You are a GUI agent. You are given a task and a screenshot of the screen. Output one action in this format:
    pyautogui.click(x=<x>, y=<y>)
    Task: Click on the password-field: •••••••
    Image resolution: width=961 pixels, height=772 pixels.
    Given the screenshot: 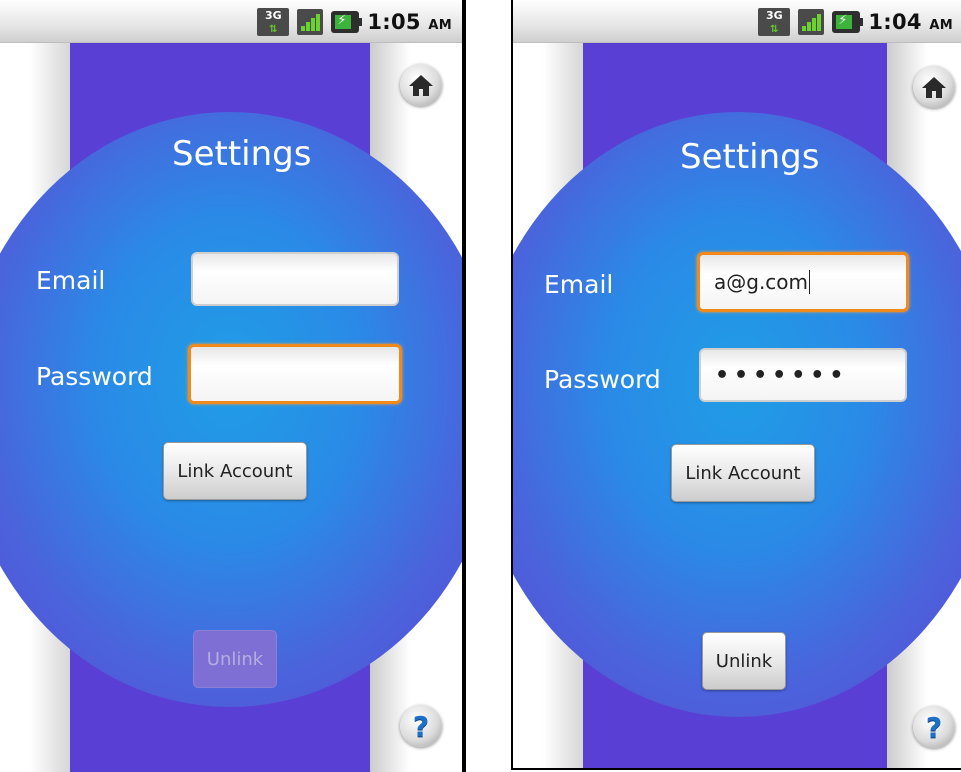 What is the action you would take?
    pyautogui.click(x=803, y=375)
    